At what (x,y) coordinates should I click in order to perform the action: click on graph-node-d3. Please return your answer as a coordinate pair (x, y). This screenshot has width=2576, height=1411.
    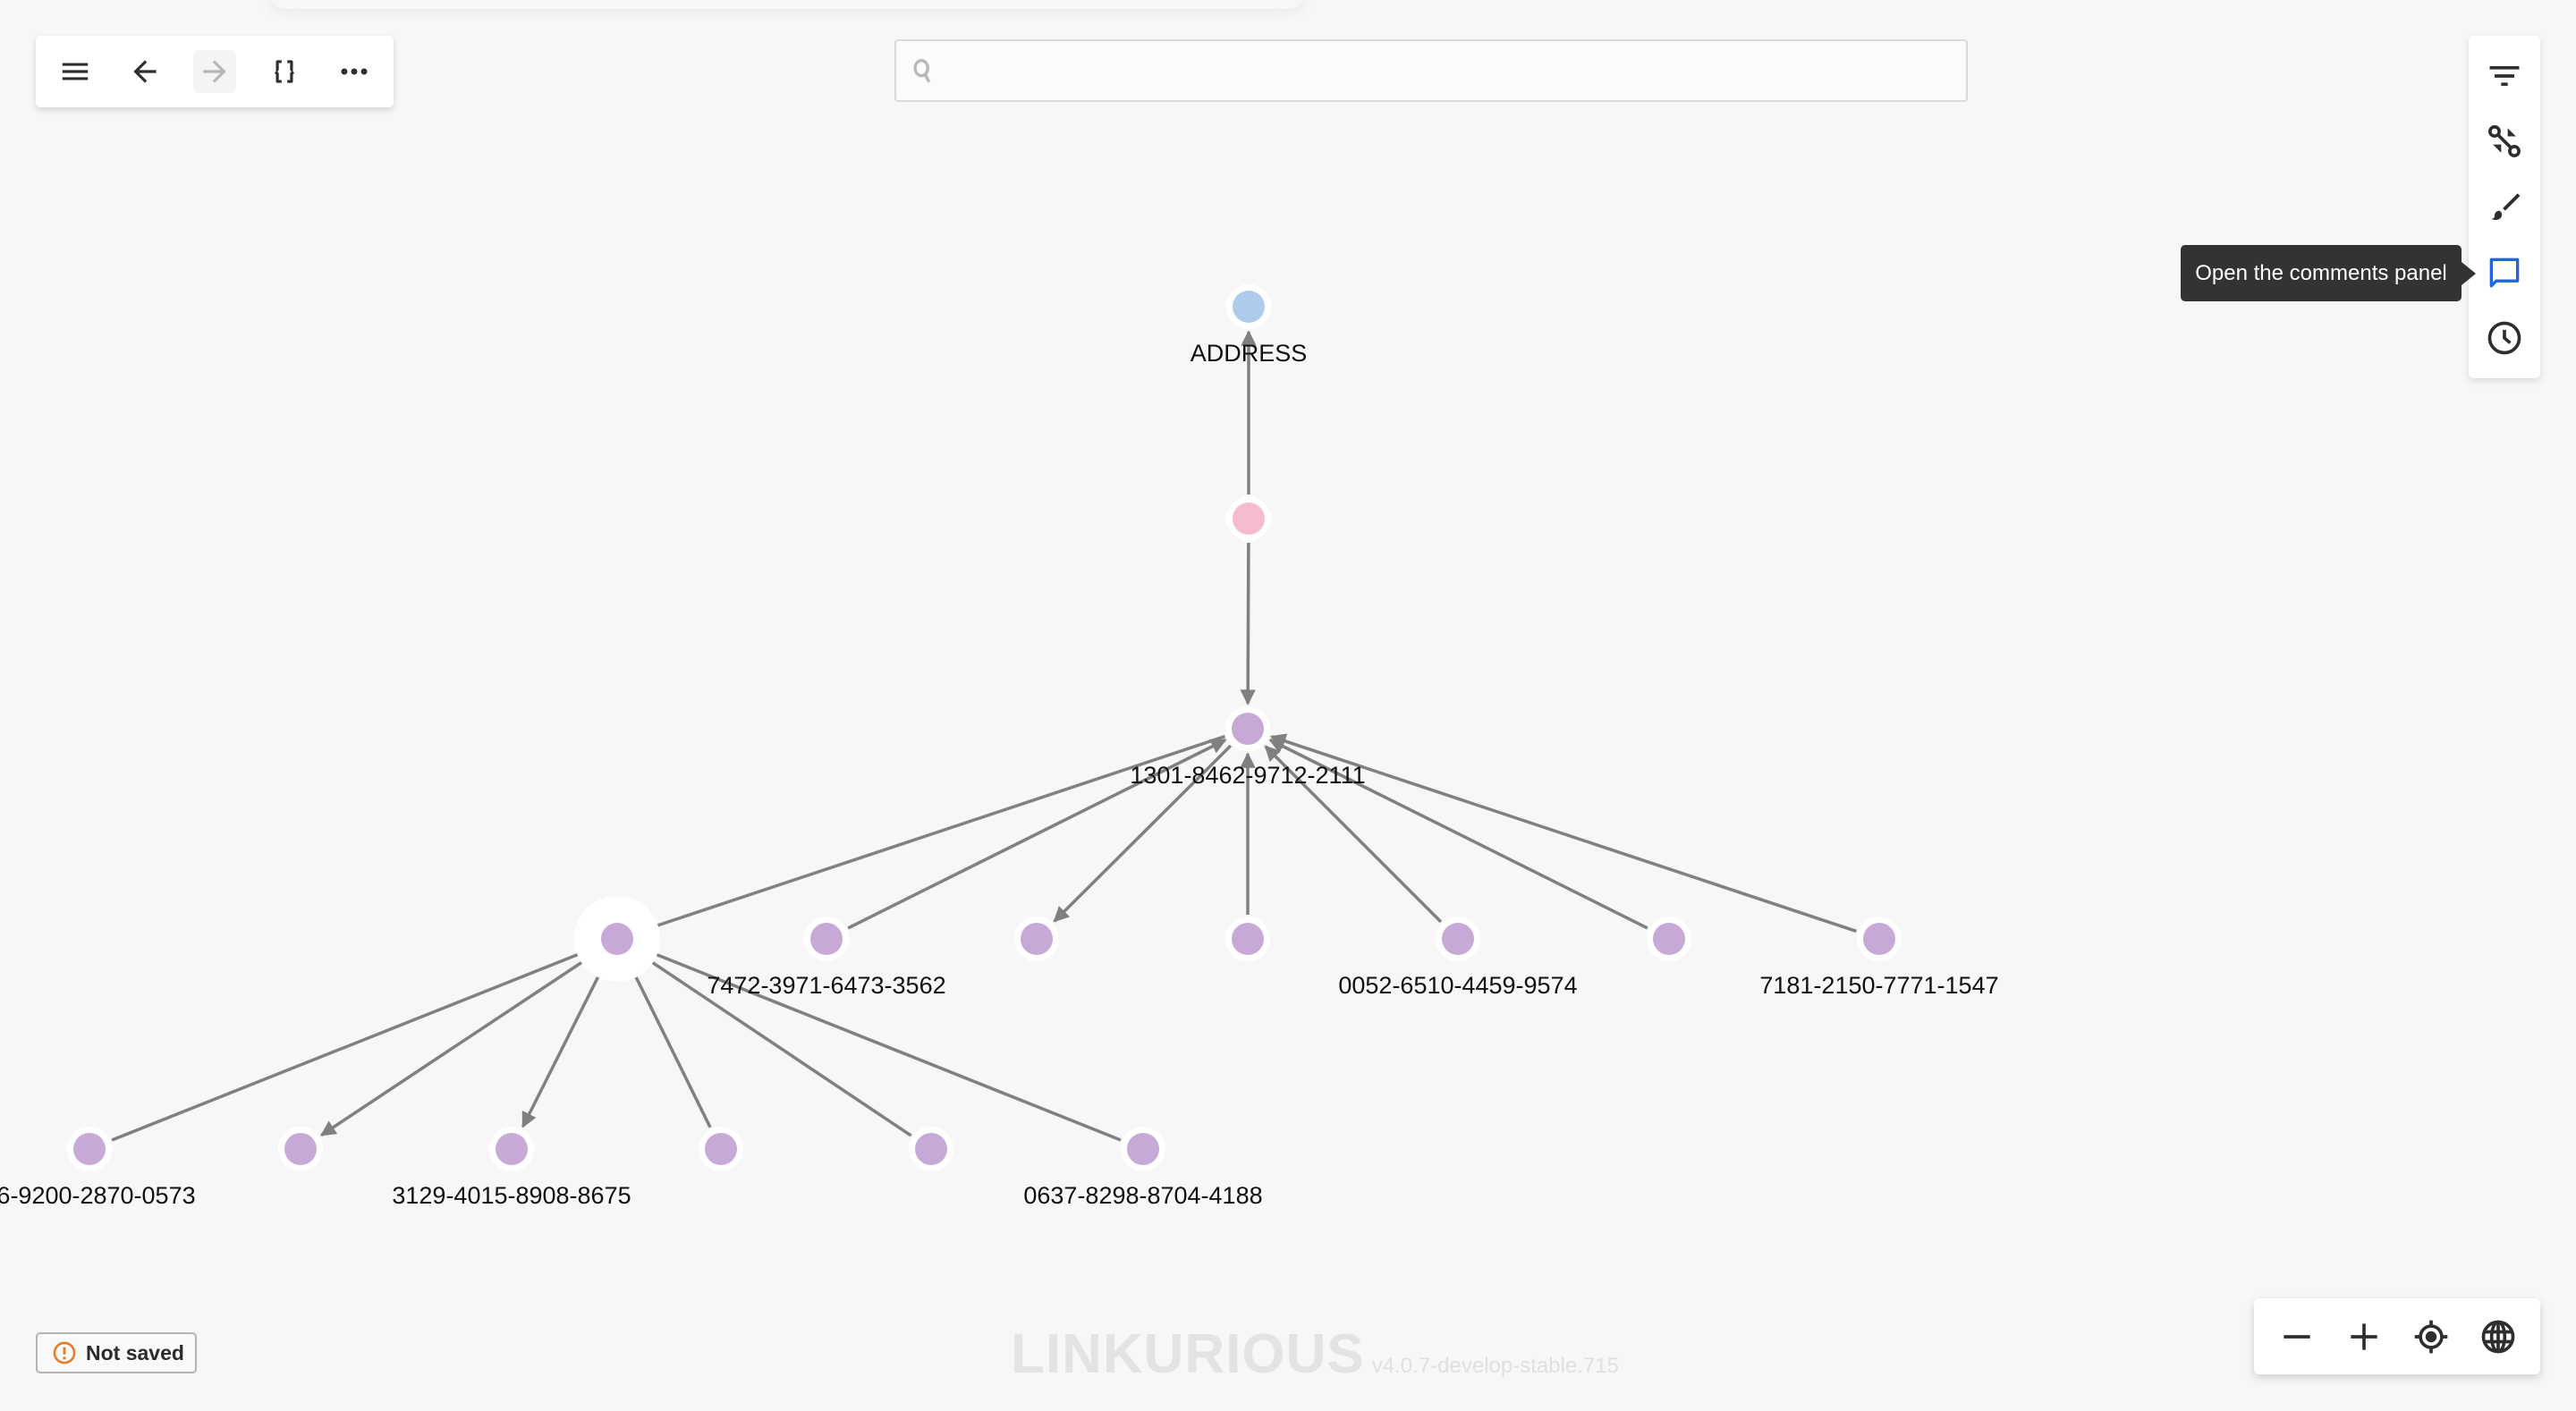
    Looking at the image, I should click on (511, 1149).